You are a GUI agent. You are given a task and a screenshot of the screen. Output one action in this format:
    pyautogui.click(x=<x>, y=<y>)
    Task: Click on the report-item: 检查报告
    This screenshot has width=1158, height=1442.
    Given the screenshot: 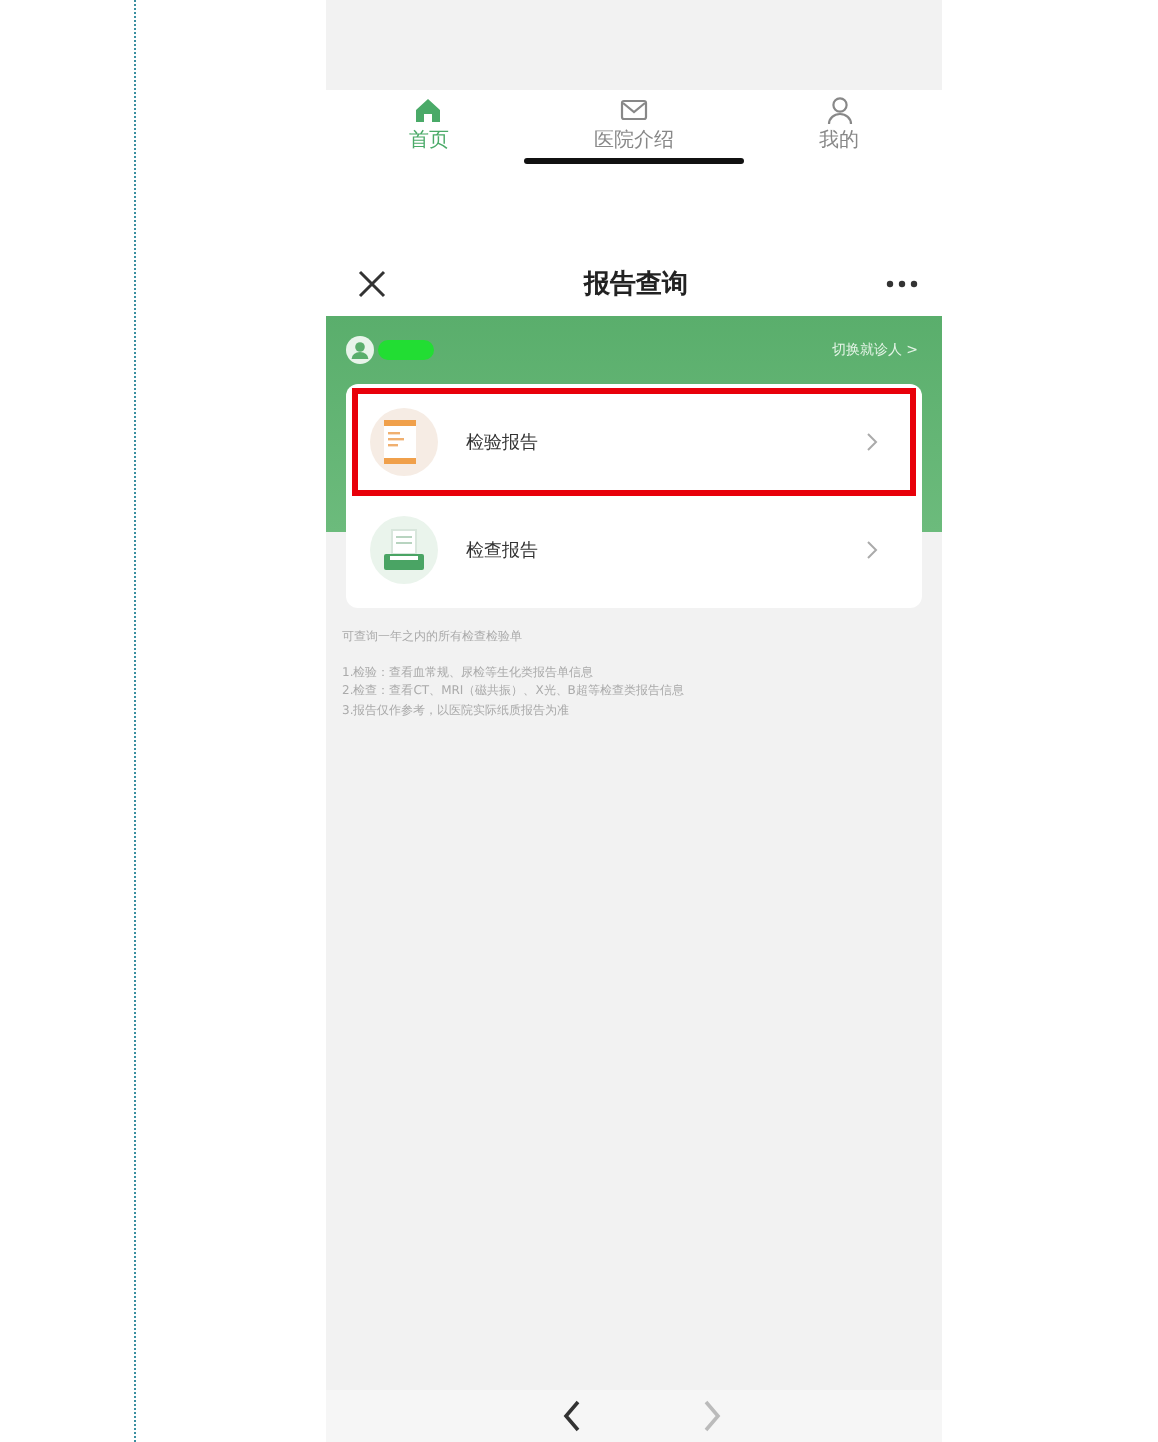 What is the action you would take?
    pyautogui.click(x=634, y=550)
    